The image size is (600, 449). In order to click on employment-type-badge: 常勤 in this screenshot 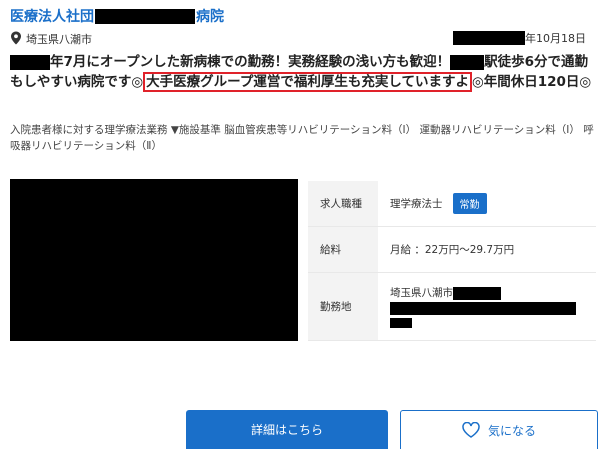, I will do `click(469, 203)`.